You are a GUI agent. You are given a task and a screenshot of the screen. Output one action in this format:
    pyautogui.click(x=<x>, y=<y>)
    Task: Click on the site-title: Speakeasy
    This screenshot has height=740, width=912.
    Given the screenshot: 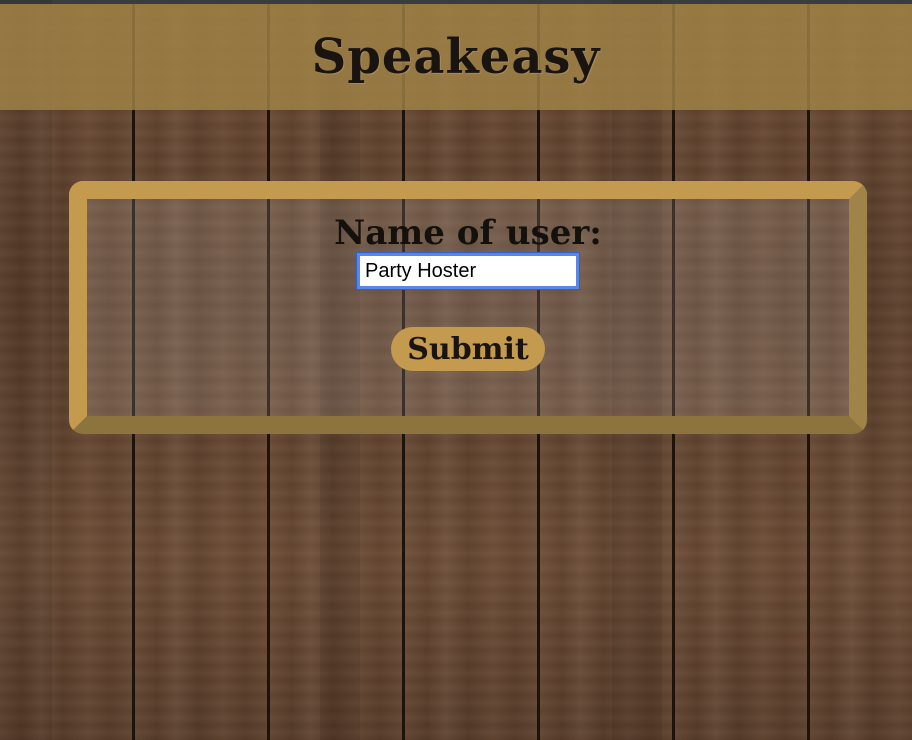 What is the action you would take?
    pyautogui.click(x=456, y=57)
    